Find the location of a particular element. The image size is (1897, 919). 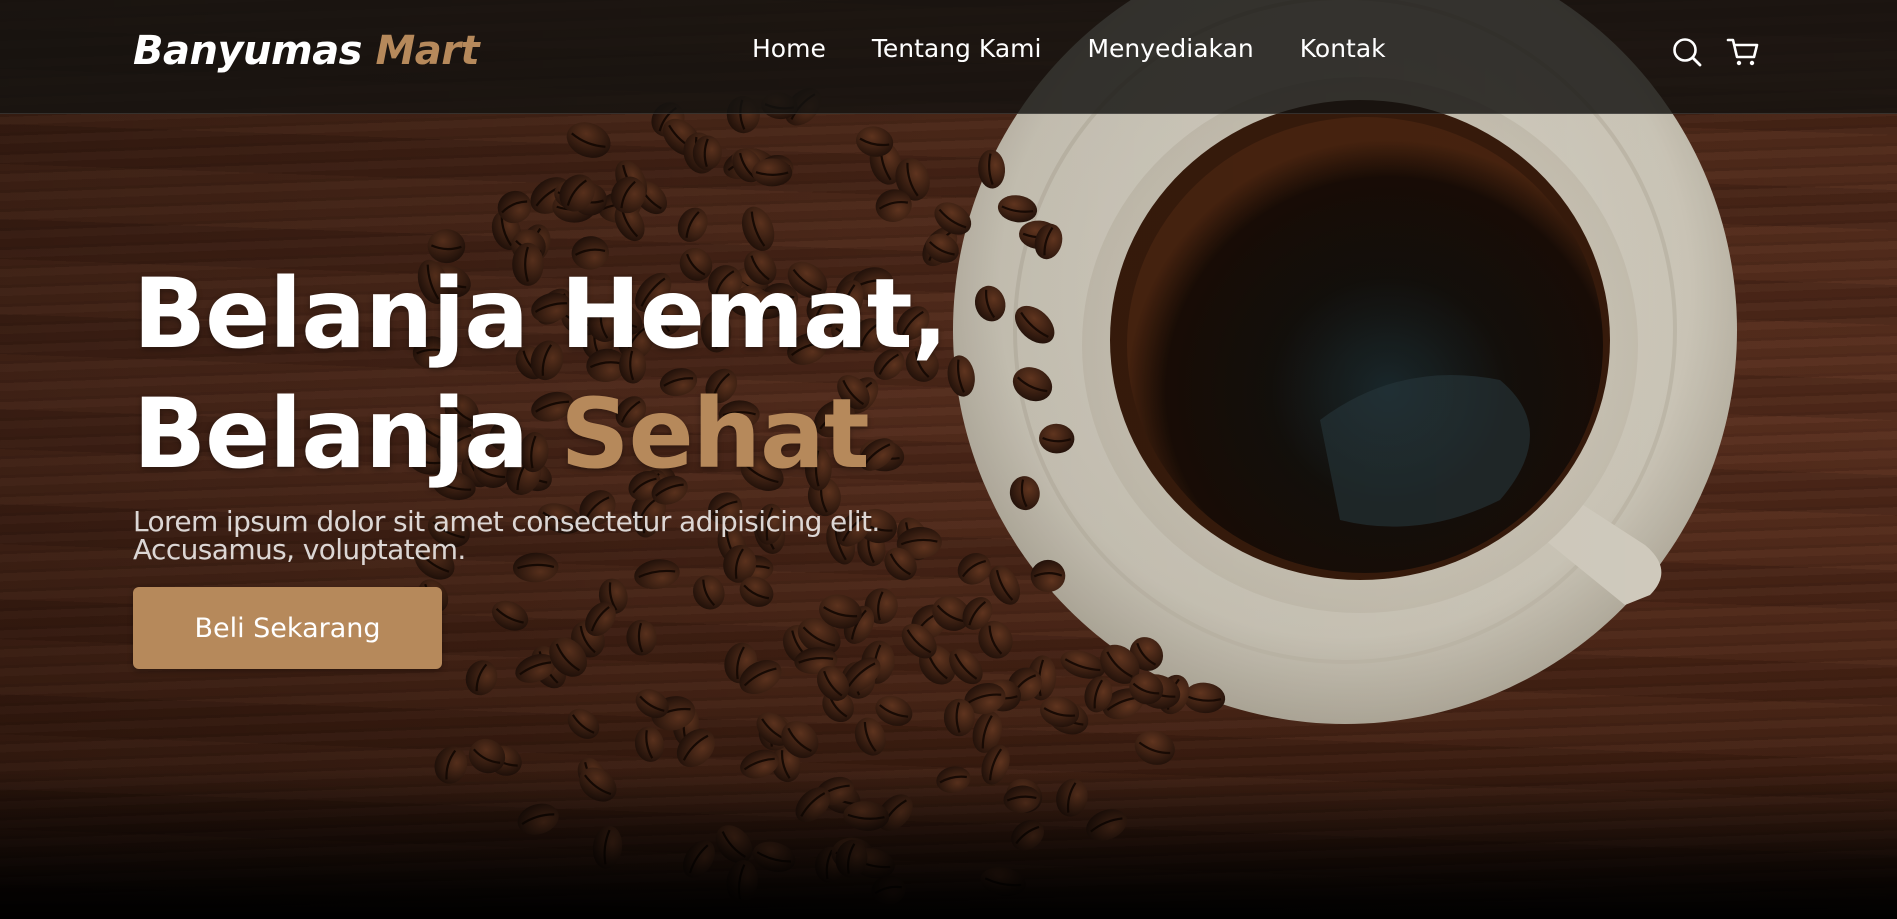

nav-link-home: Home is located at coordinates (789, 48).